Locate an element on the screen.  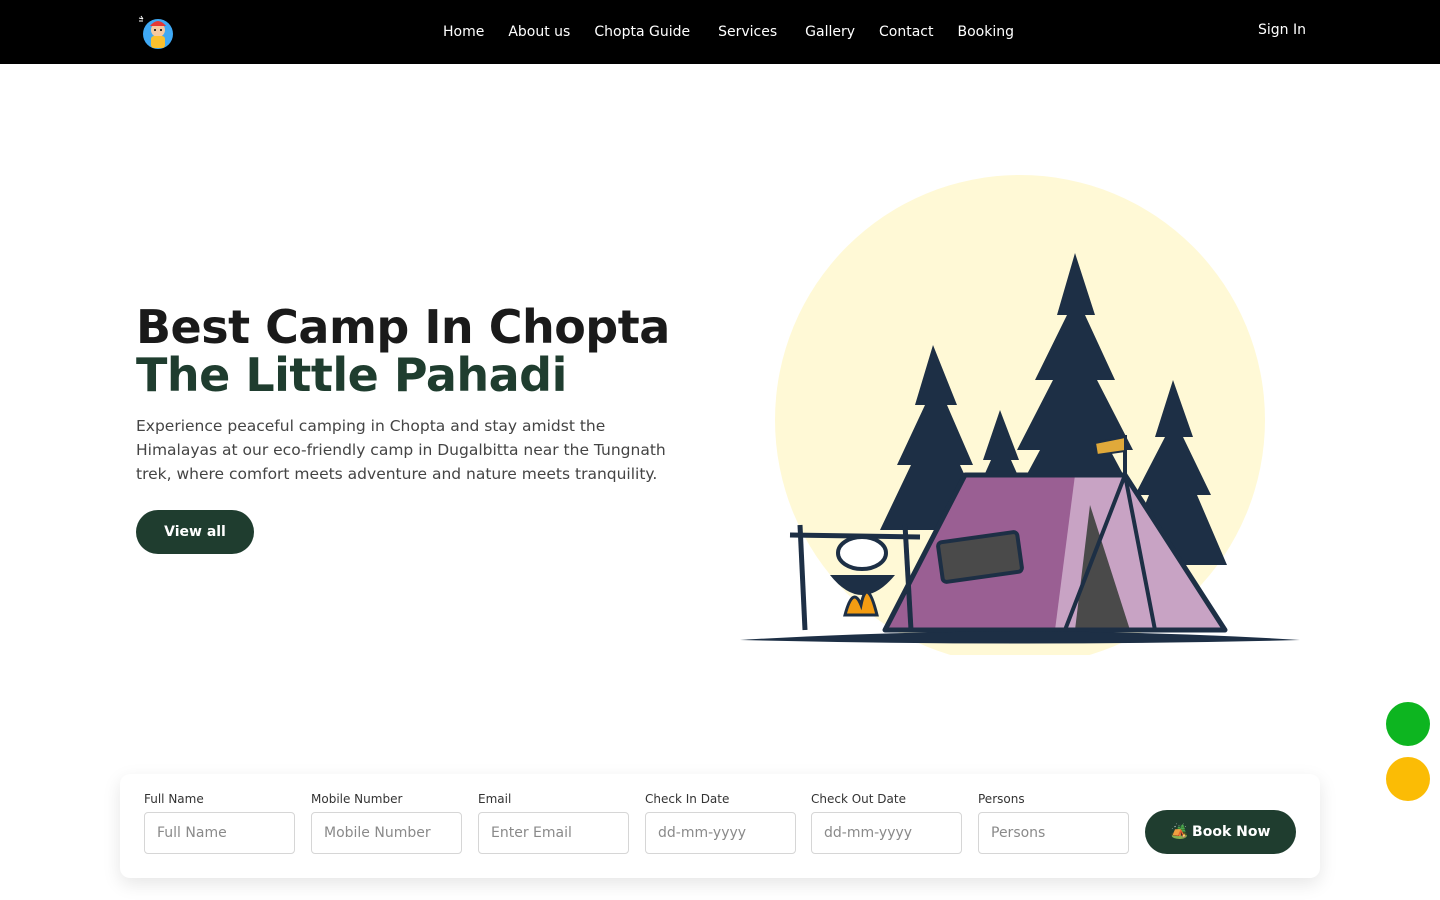
full-name-field: Full Name is located at coordinates (219, 823).